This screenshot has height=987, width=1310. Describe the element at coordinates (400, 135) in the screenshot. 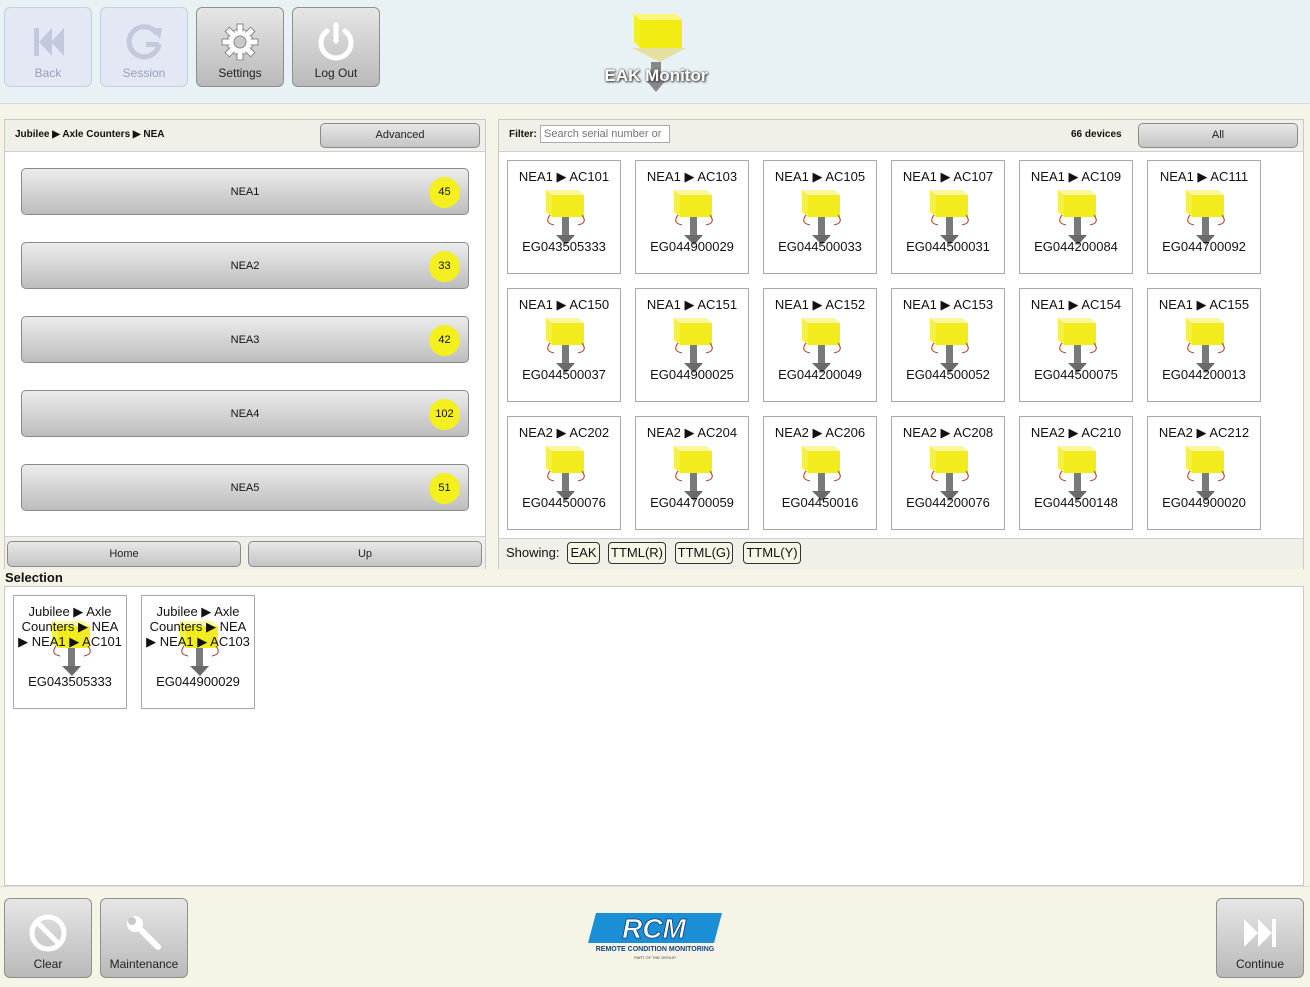

I see `advanced-button: Advanced` at that location.